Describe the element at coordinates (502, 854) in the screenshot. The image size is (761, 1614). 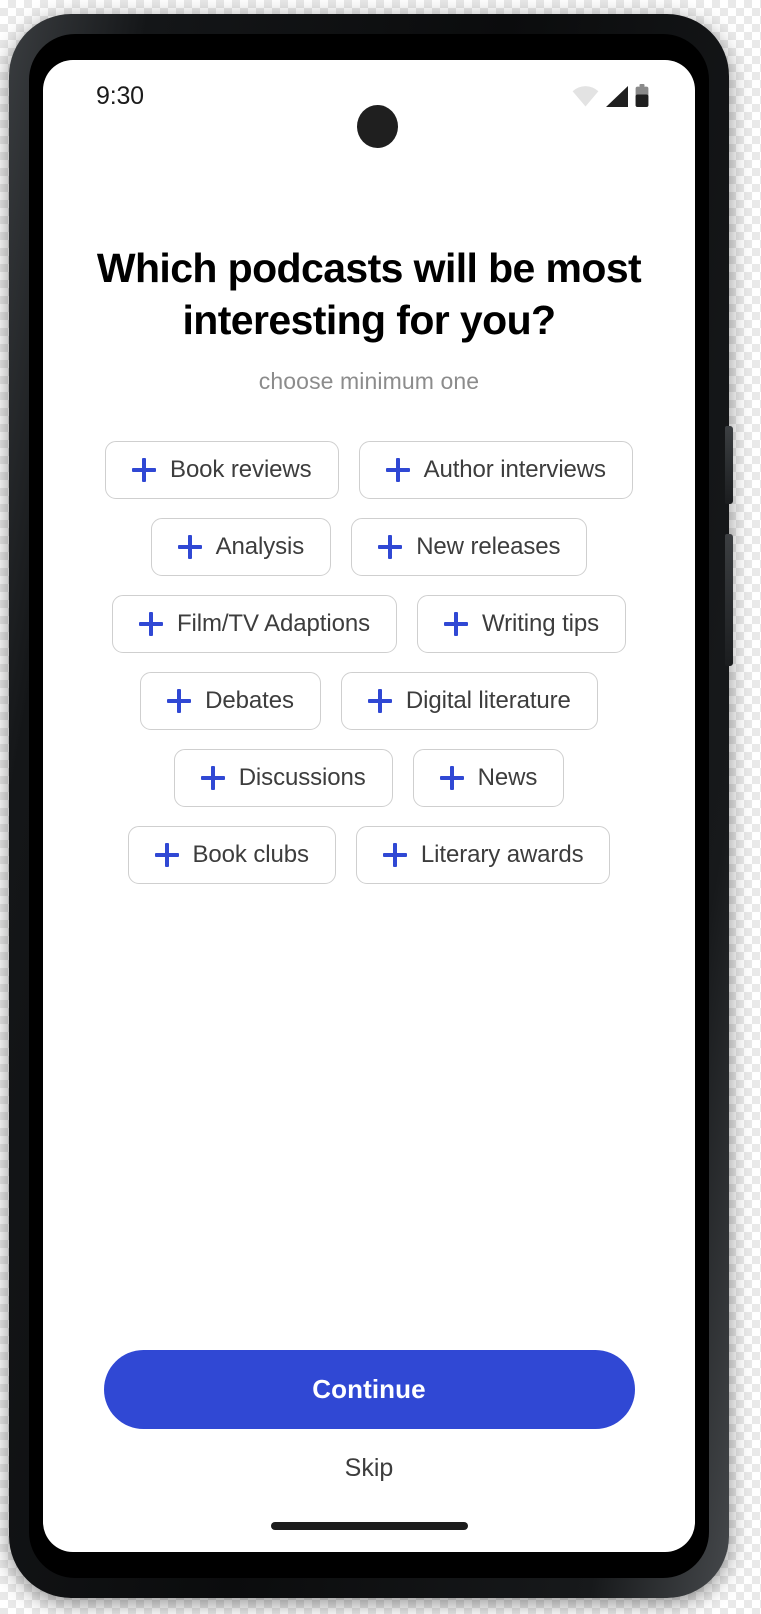
I see `topic-chip-label: Literary awards` at that location.